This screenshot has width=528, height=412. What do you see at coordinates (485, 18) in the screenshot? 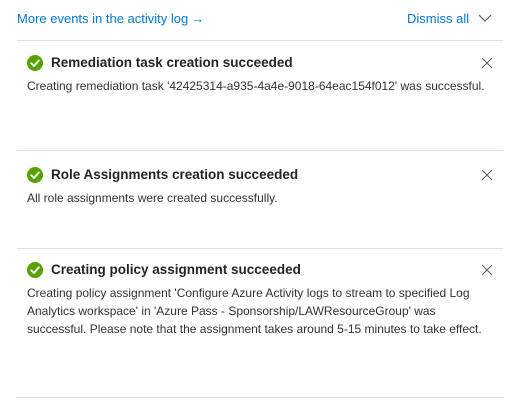
I see `chevron-down-icon` at bounding box center [485, 18].